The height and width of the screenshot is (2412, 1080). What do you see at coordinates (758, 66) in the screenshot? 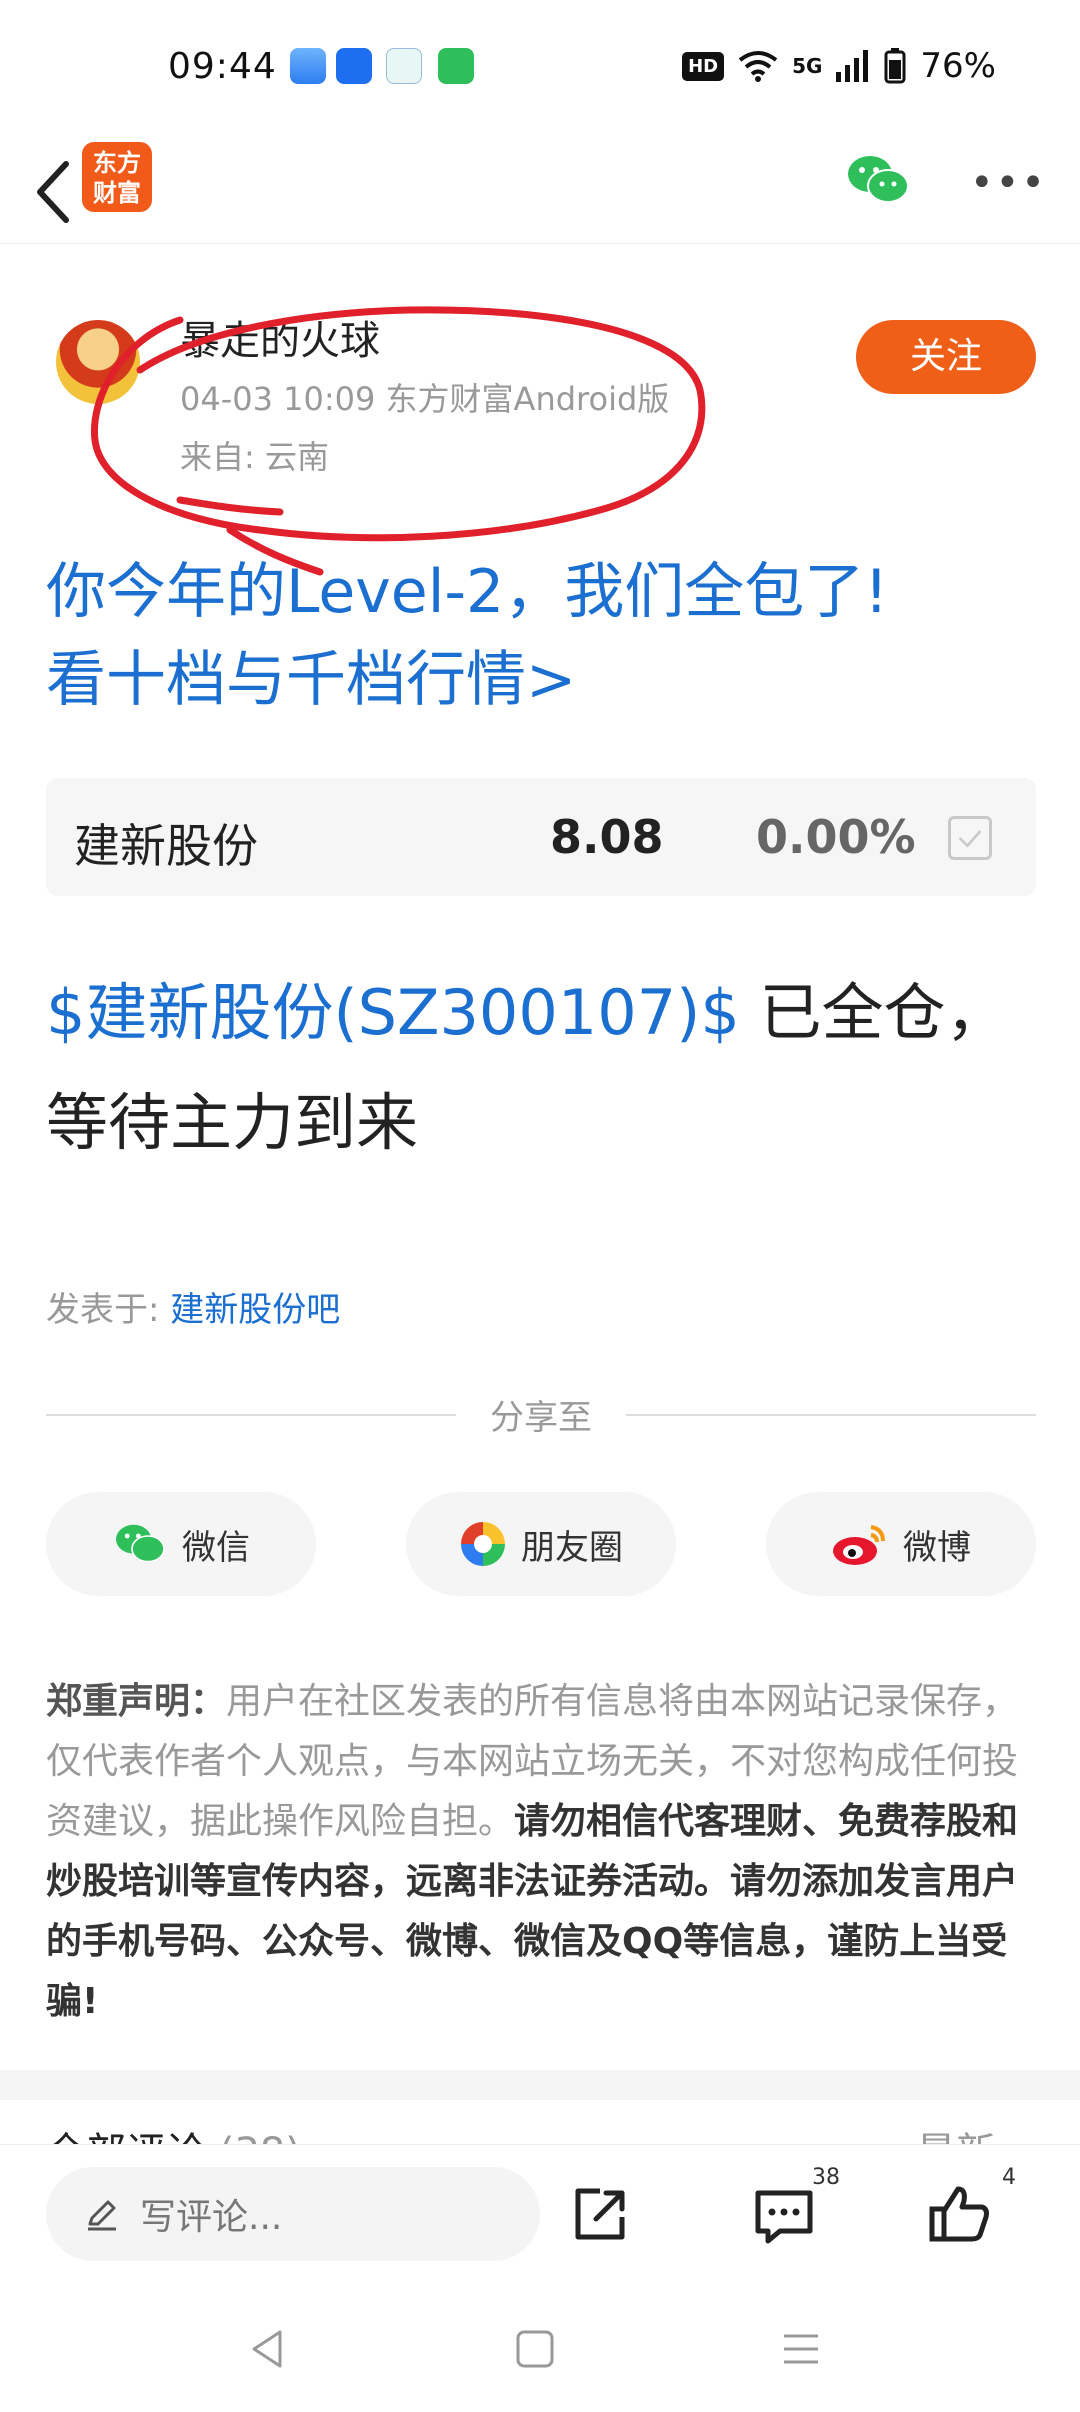
I see `wifi-icon` at bounding box center [758, 66].